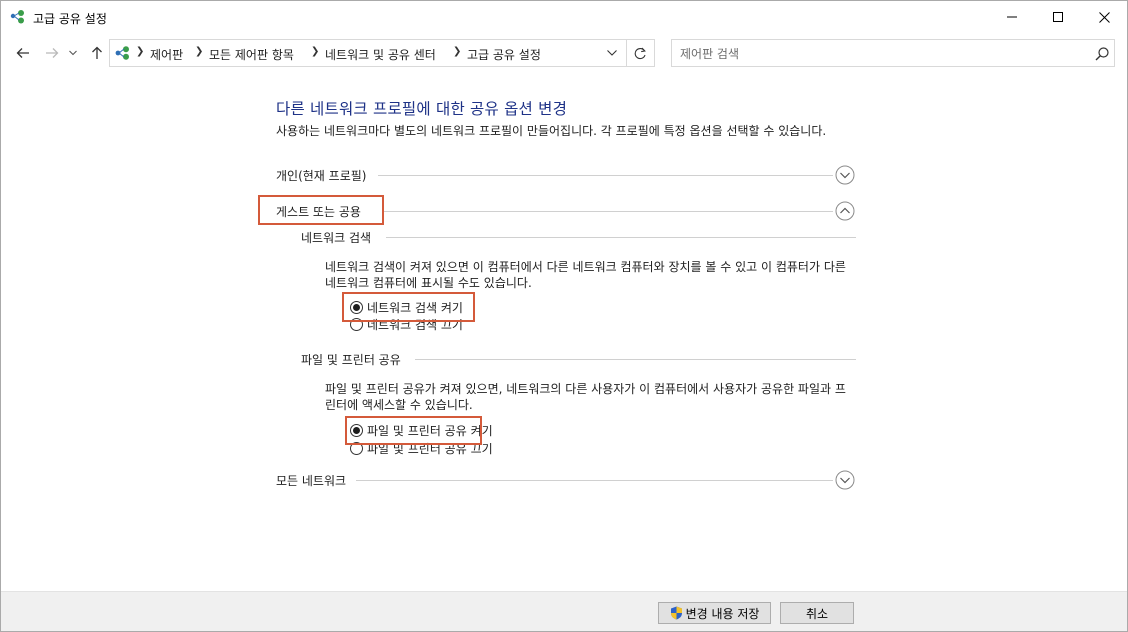  I want to click on up-button, so click(97, 53).